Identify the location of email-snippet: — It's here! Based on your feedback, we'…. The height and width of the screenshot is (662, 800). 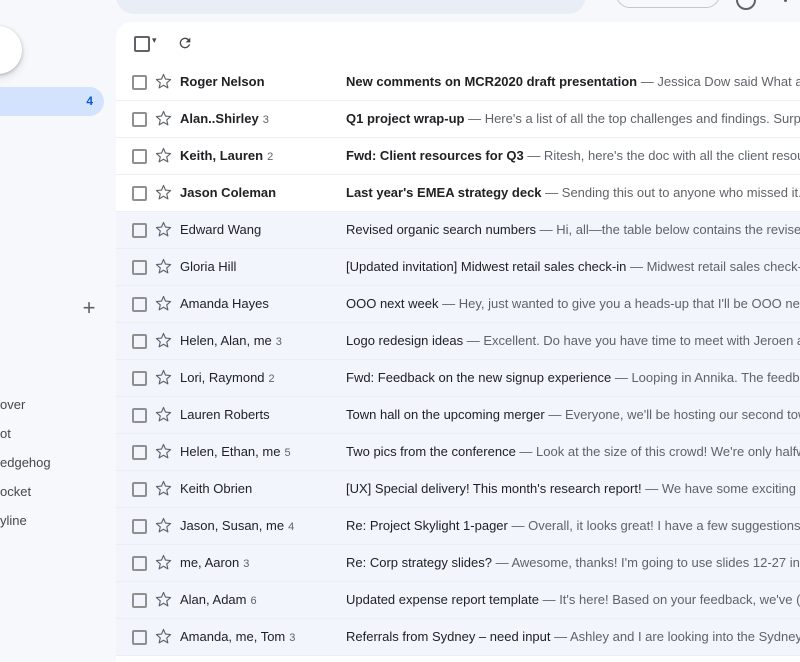
(669, 599).